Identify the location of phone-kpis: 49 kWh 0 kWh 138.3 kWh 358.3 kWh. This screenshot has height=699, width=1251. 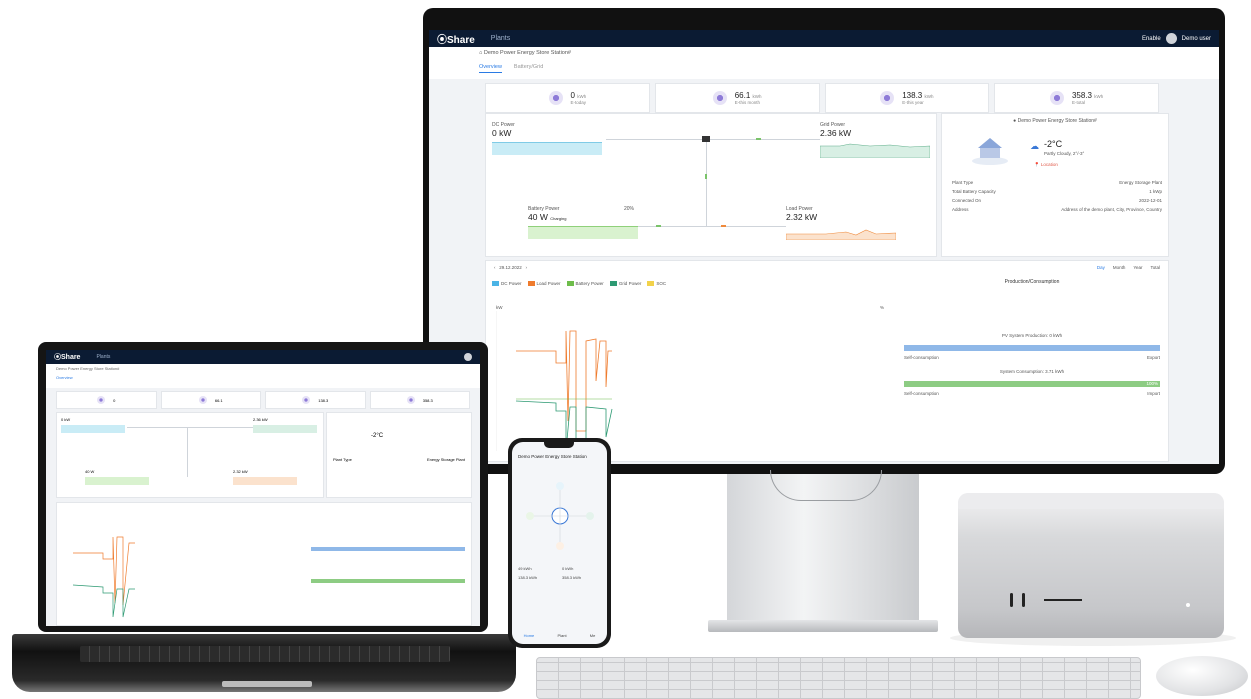
(550, 573).